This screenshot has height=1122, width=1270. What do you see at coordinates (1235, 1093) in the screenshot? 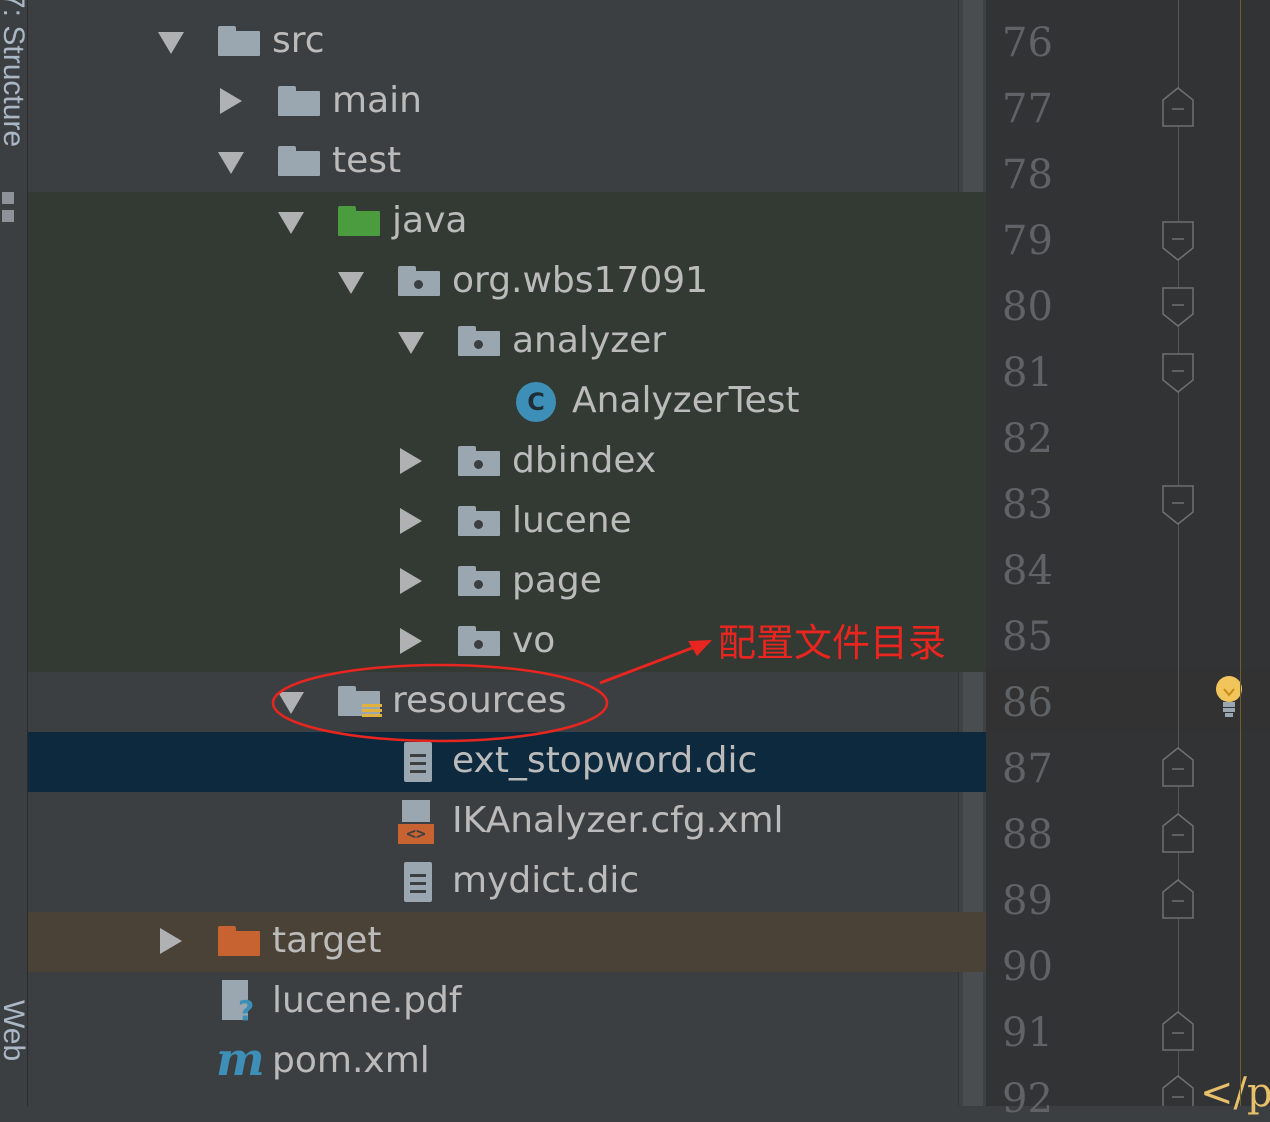
I see `code-fragment: </p` at bounding box center [1235, 1093].